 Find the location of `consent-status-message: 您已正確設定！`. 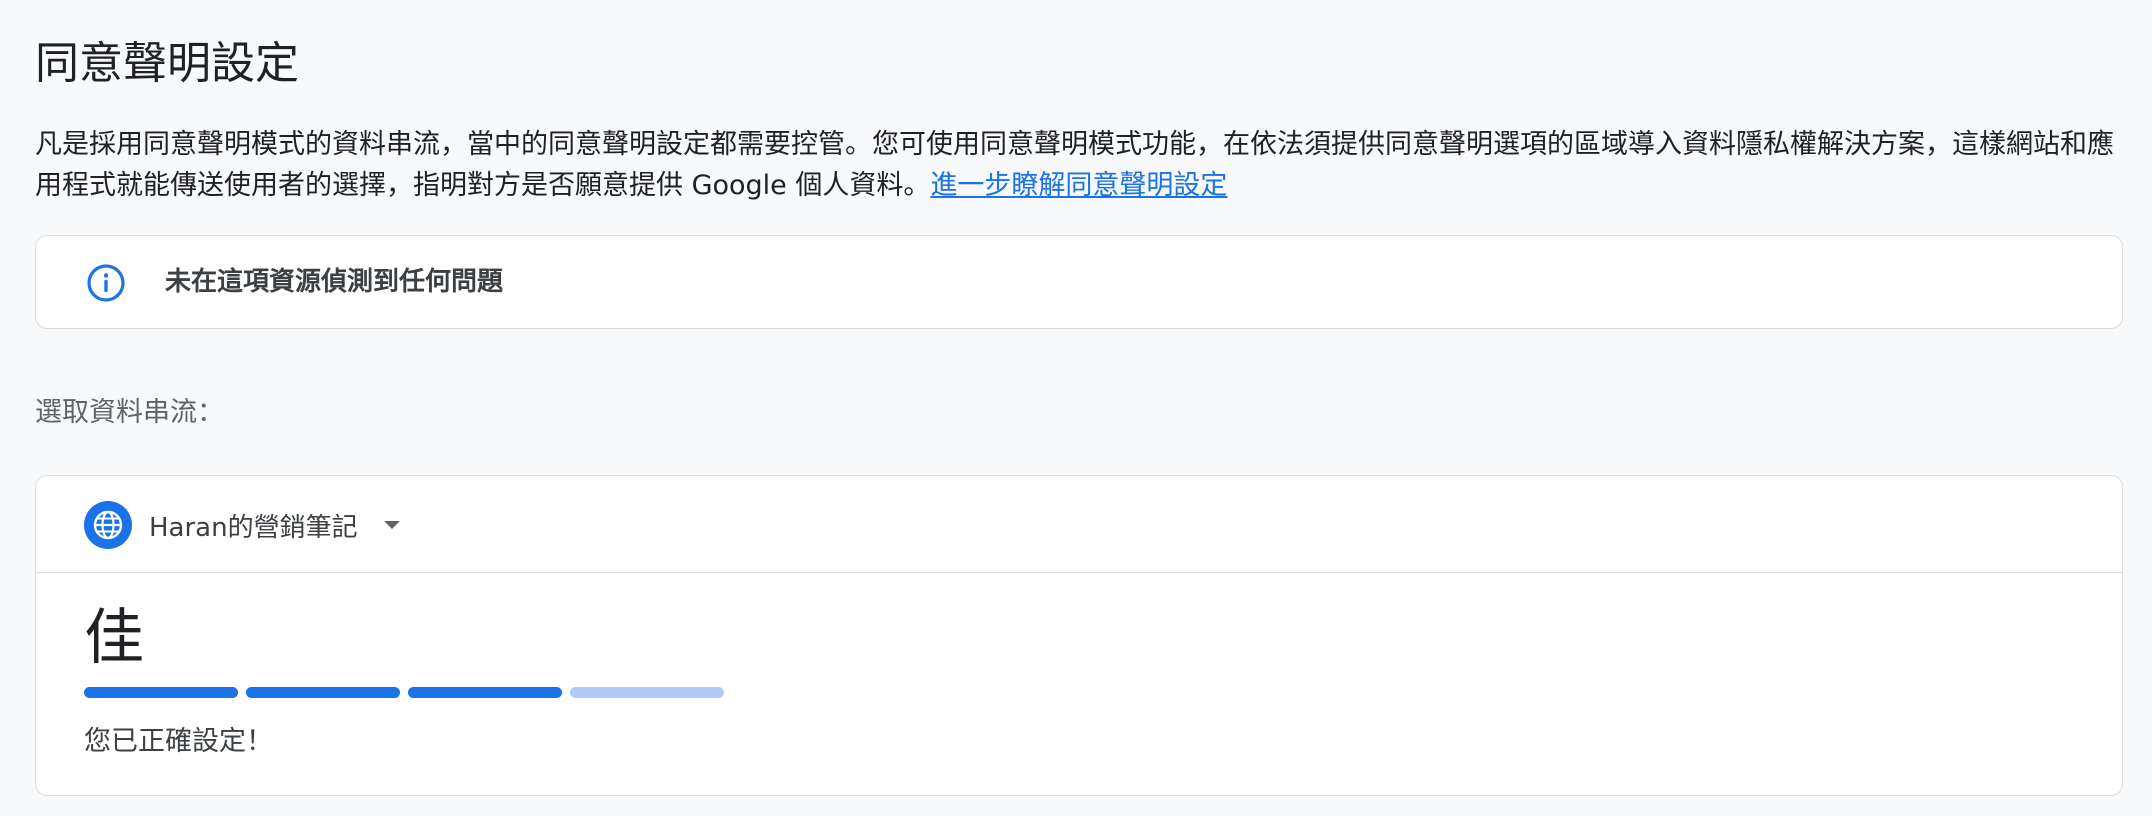

consent-status-message: 您已正確設定！ is located at coordinates (178, 741).